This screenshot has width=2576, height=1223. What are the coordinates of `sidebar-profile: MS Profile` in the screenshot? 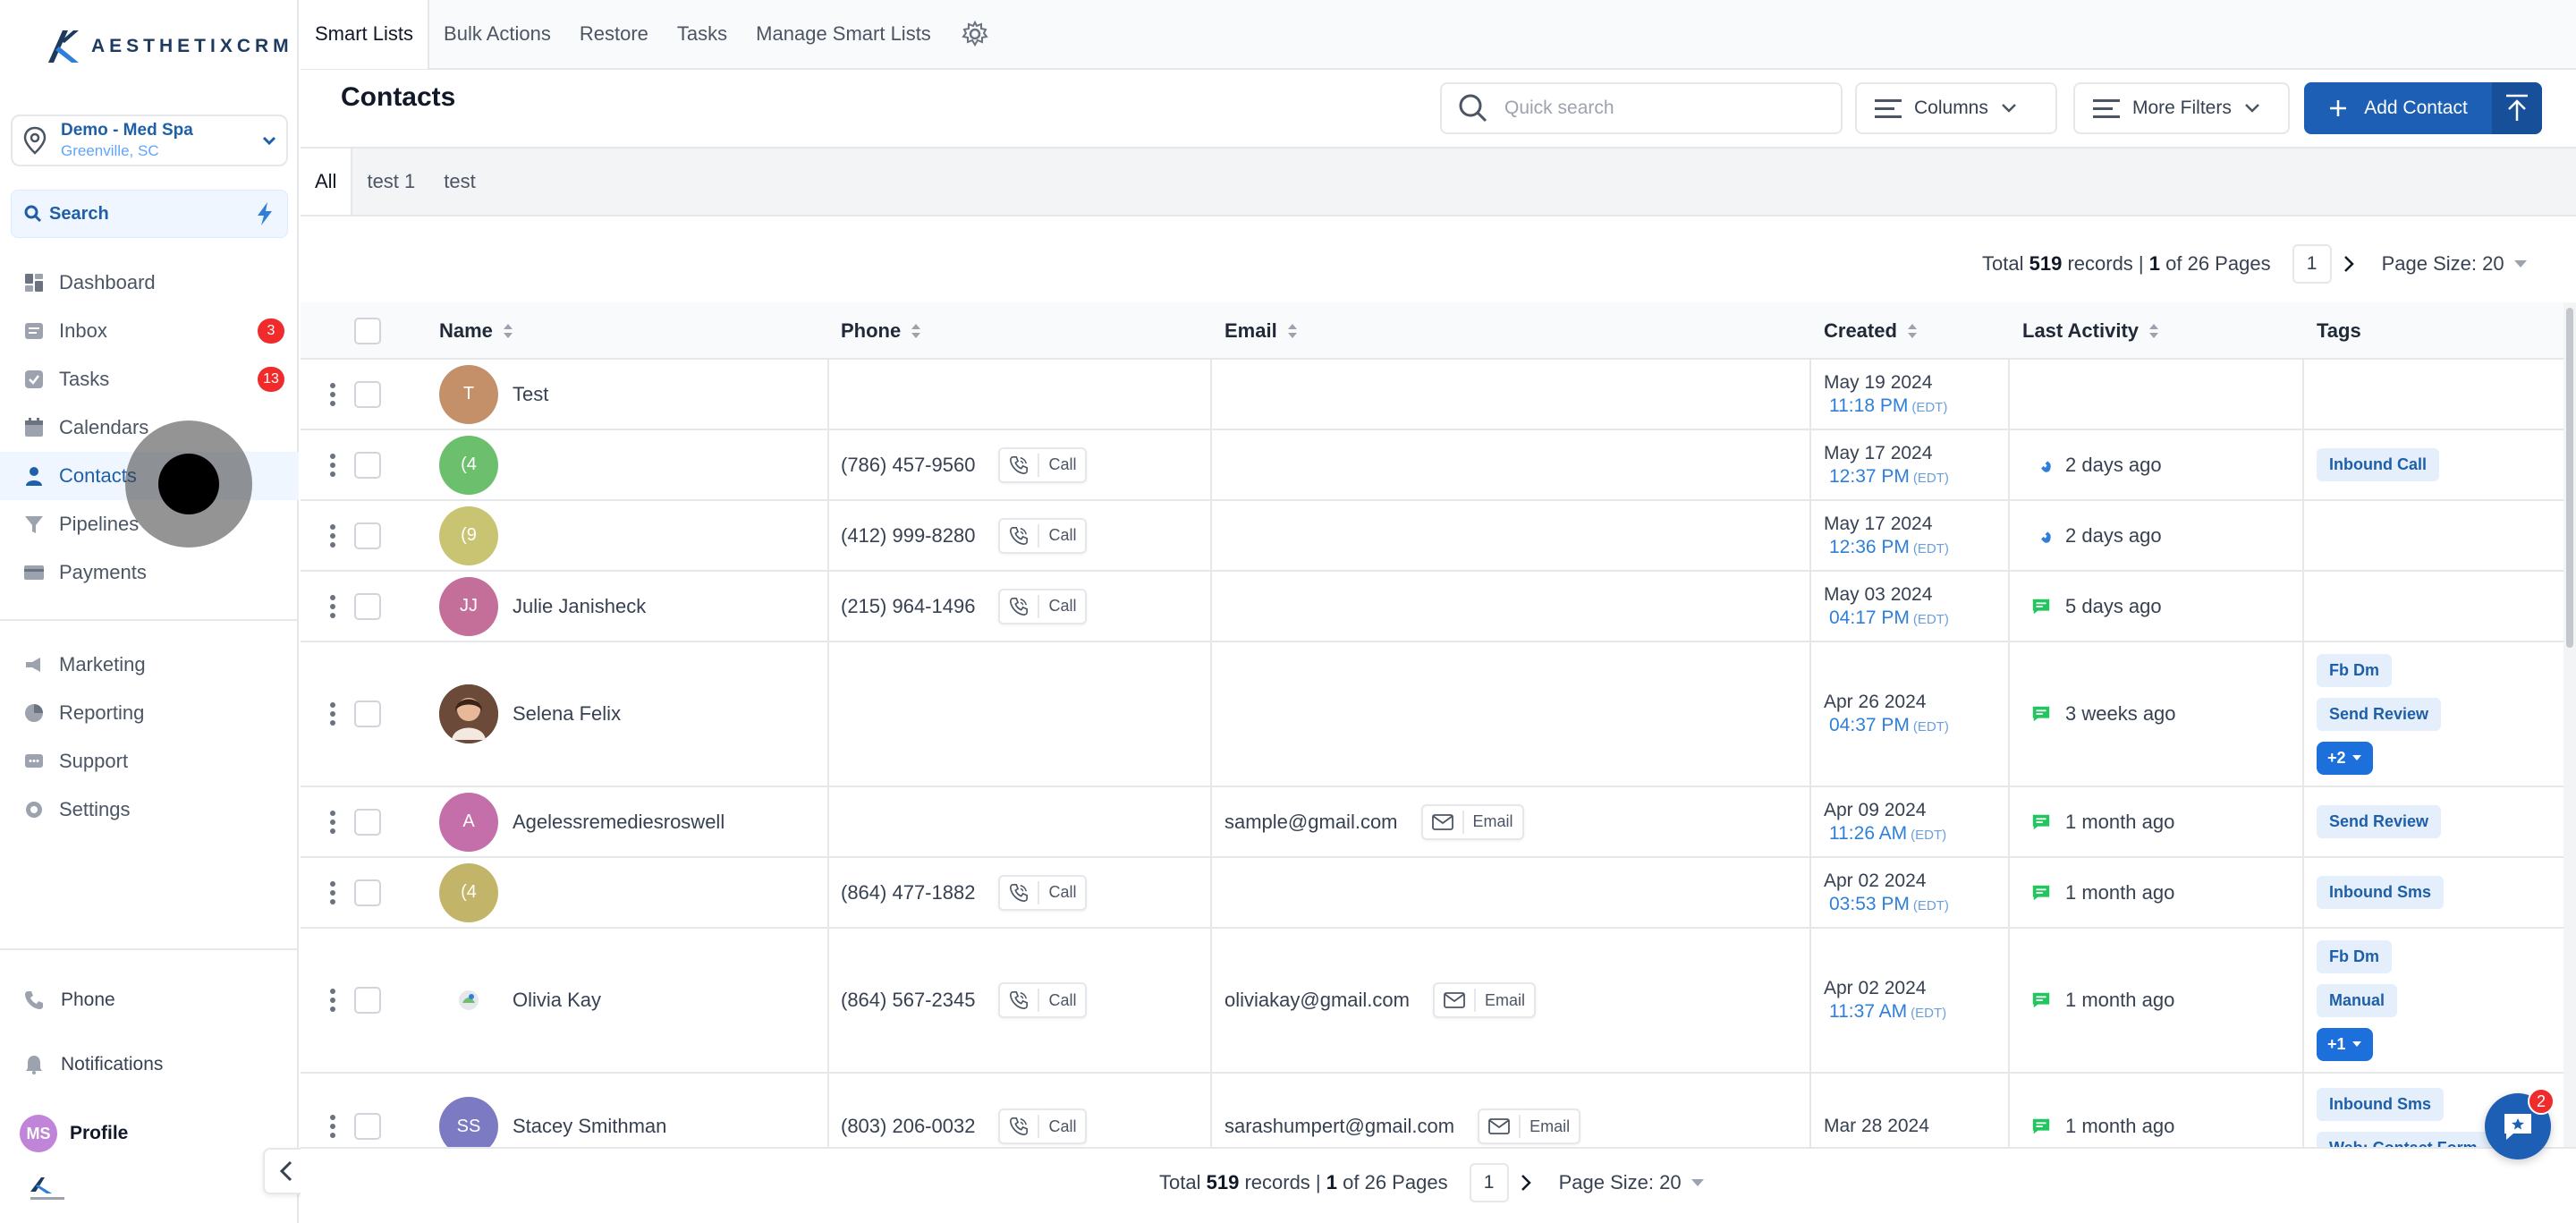 It's located at (74, 1133).